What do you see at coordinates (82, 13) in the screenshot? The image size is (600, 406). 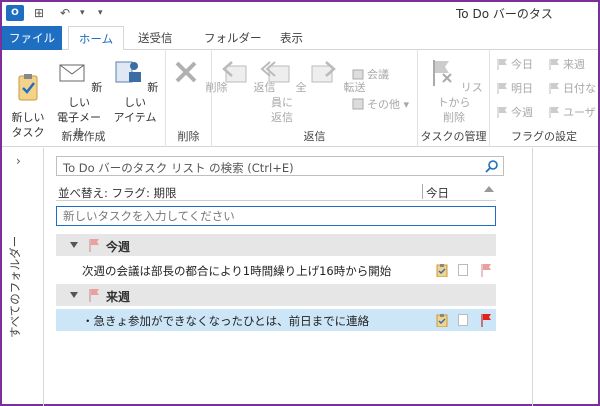 I see `undo-dropdown-icon: ▾` at bounding box center [82, 13].